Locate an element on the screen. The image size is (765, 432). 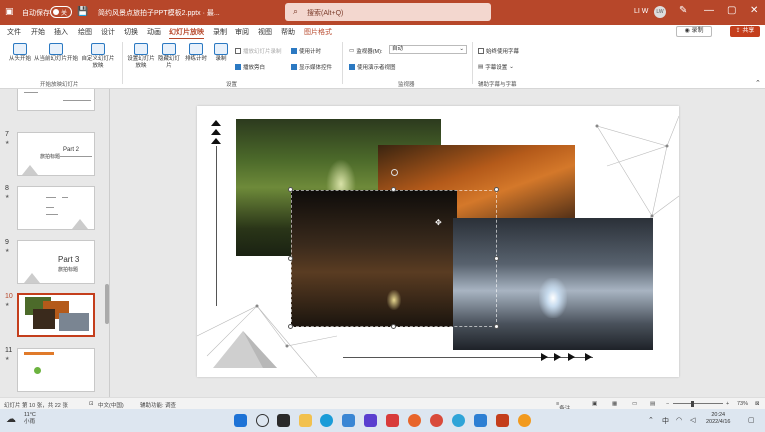
zoom-slider-thumb is located at coordinates (692, 404).